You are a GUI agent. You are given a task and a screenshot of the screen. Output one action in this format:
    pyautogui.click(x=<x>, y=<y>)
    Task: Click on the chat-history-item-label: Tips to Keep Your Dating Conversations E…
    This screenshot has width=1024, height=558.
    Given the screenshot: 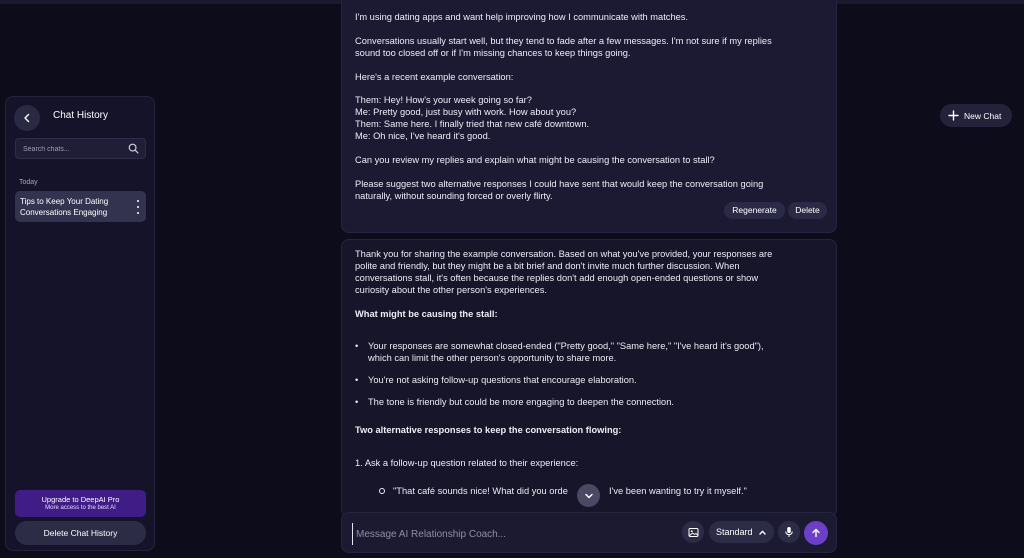 What is the action you would take?
    pyautogui.click(x=64, y=207)
    